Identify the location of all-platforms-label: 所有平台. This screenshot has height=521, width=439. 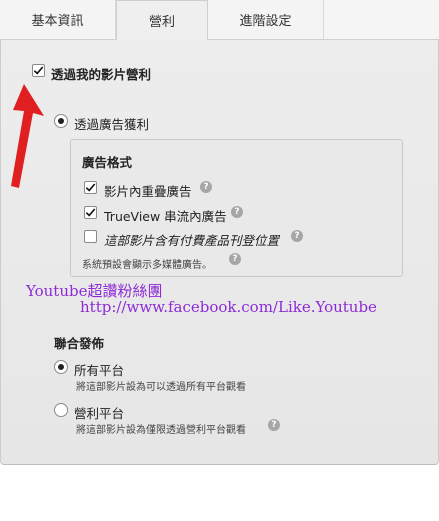
(99, 370).